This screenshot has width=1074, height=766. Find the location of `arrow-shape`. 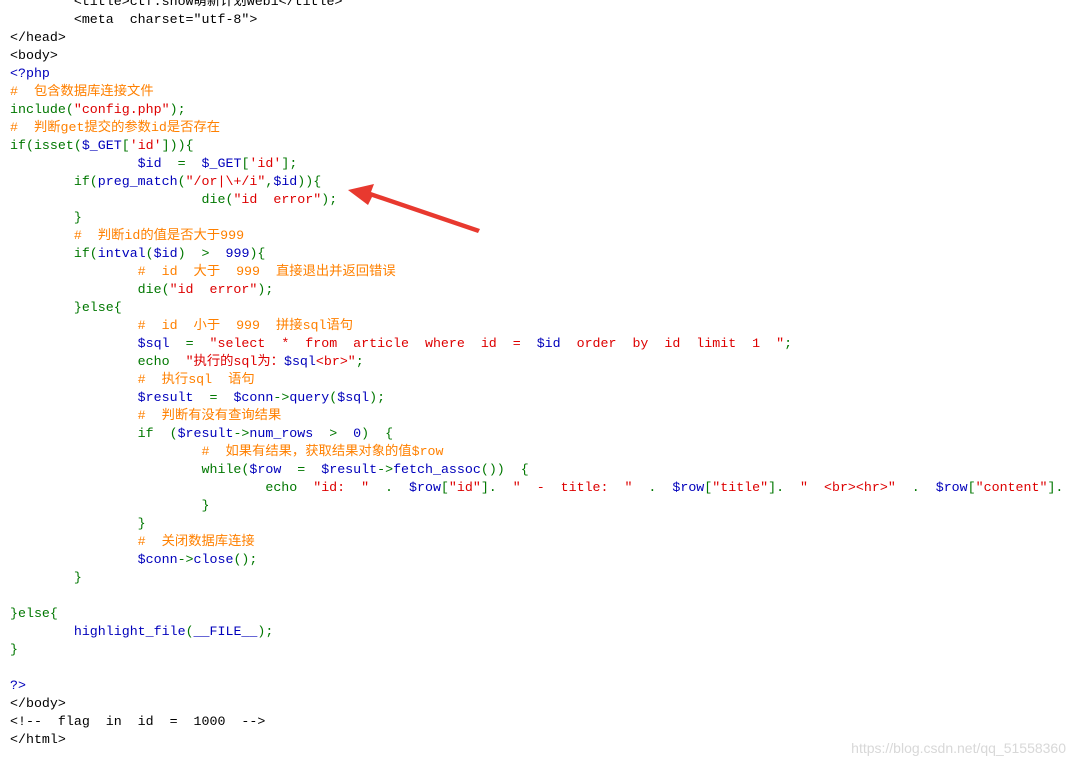

arrow-shape is located at coordinates (414, 208).